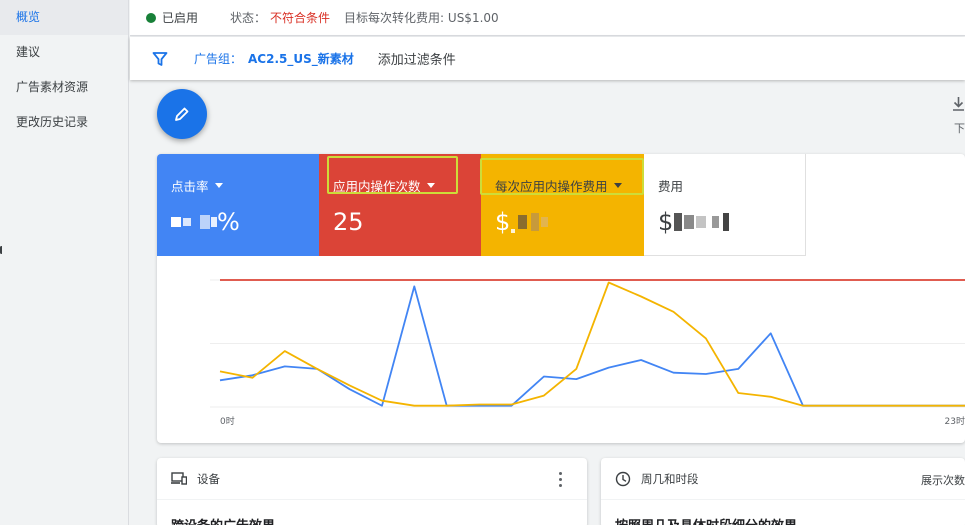 Image resolution: width=965 pixels, height=525 pixels. Describe the element at coordinates (348, 222) in the screenshot. I see `metric-value-in-app-actions: 25` at that location.